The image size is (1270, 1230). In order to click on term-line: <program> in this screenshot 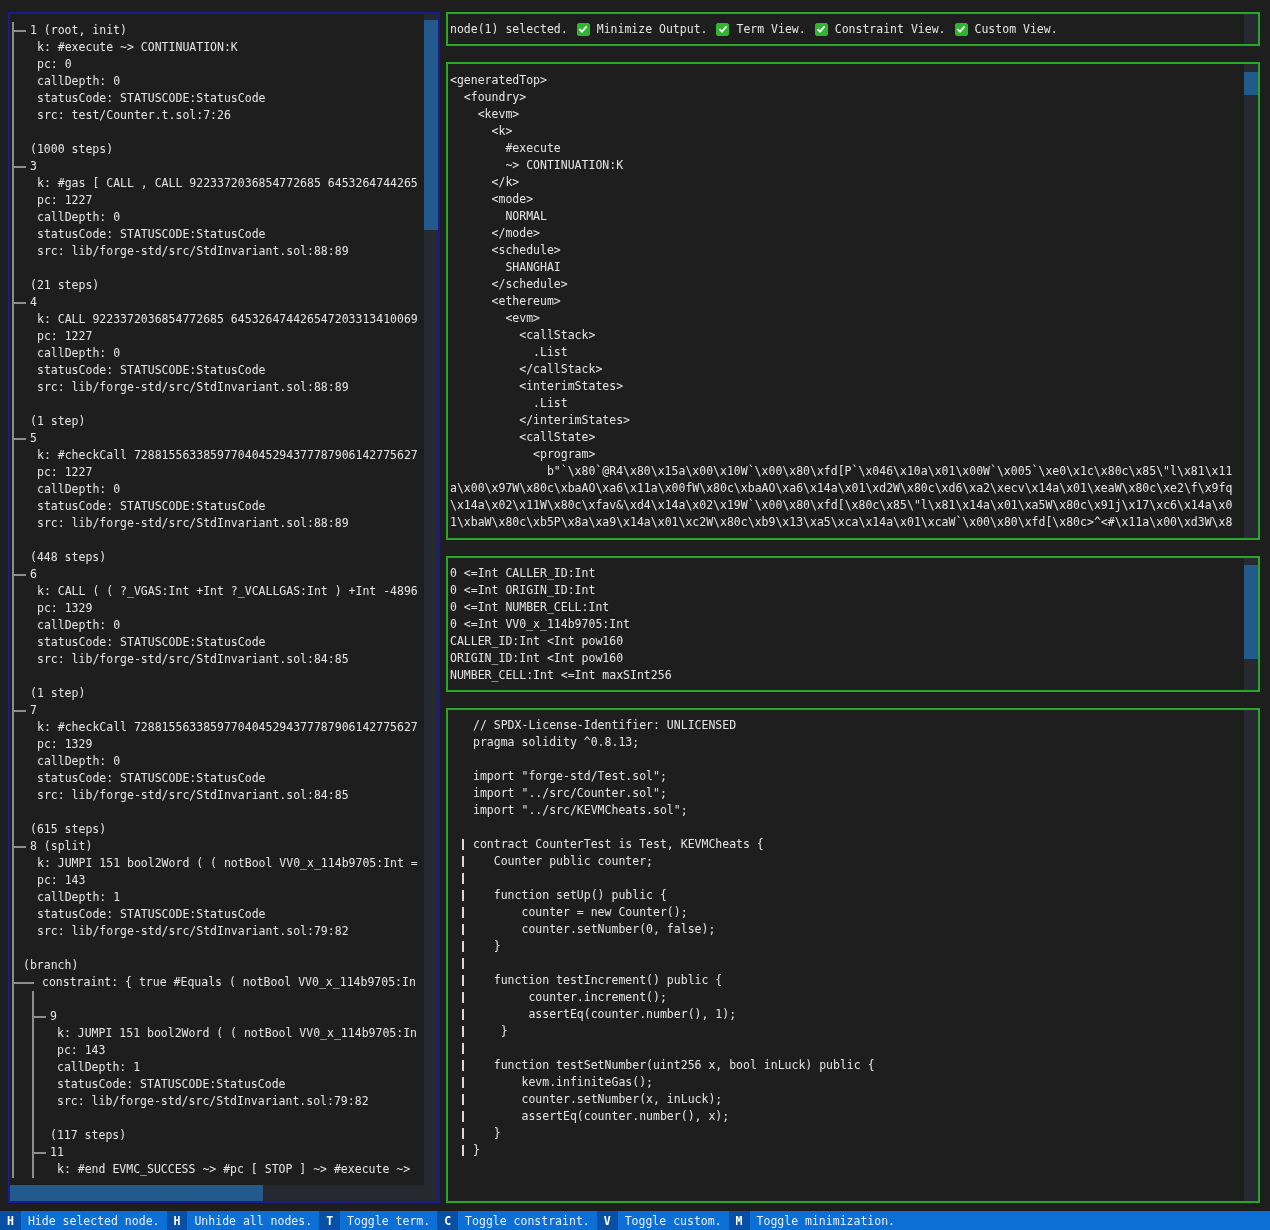, I will do `click(564, 454)`.